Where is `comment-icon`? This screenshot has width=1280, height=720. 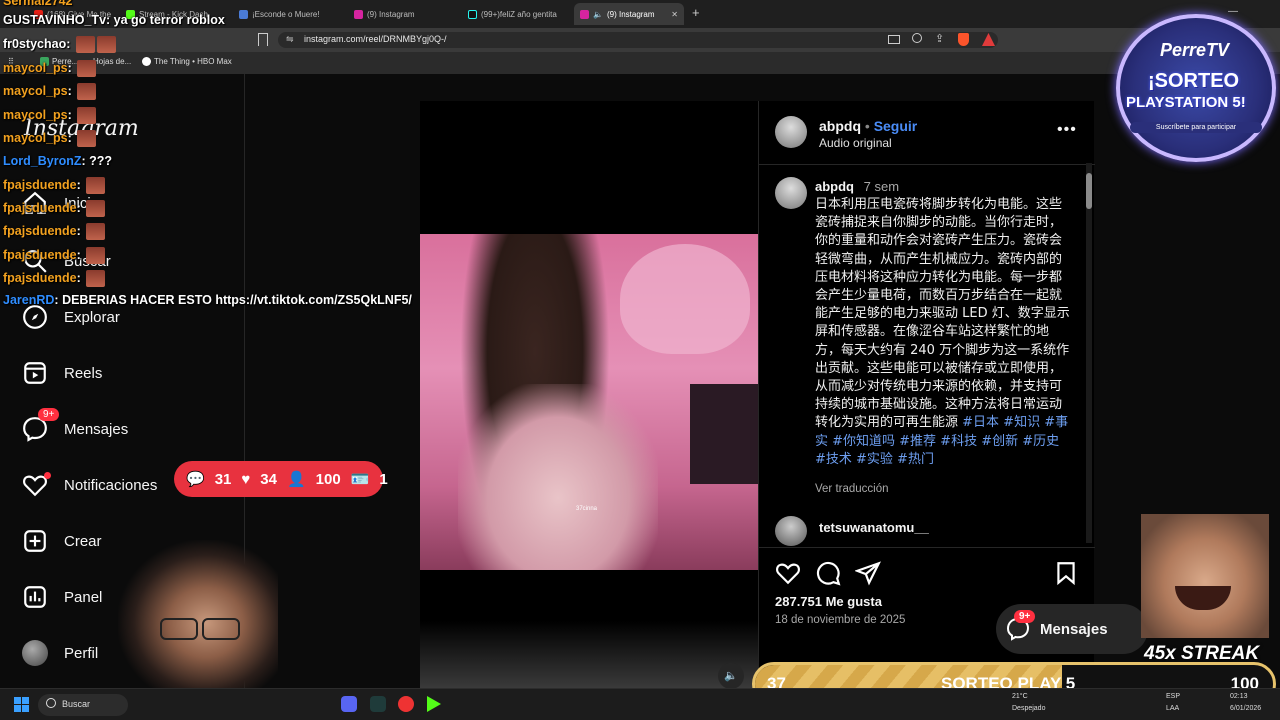 comment-icon is located at coordinates (828, 573).